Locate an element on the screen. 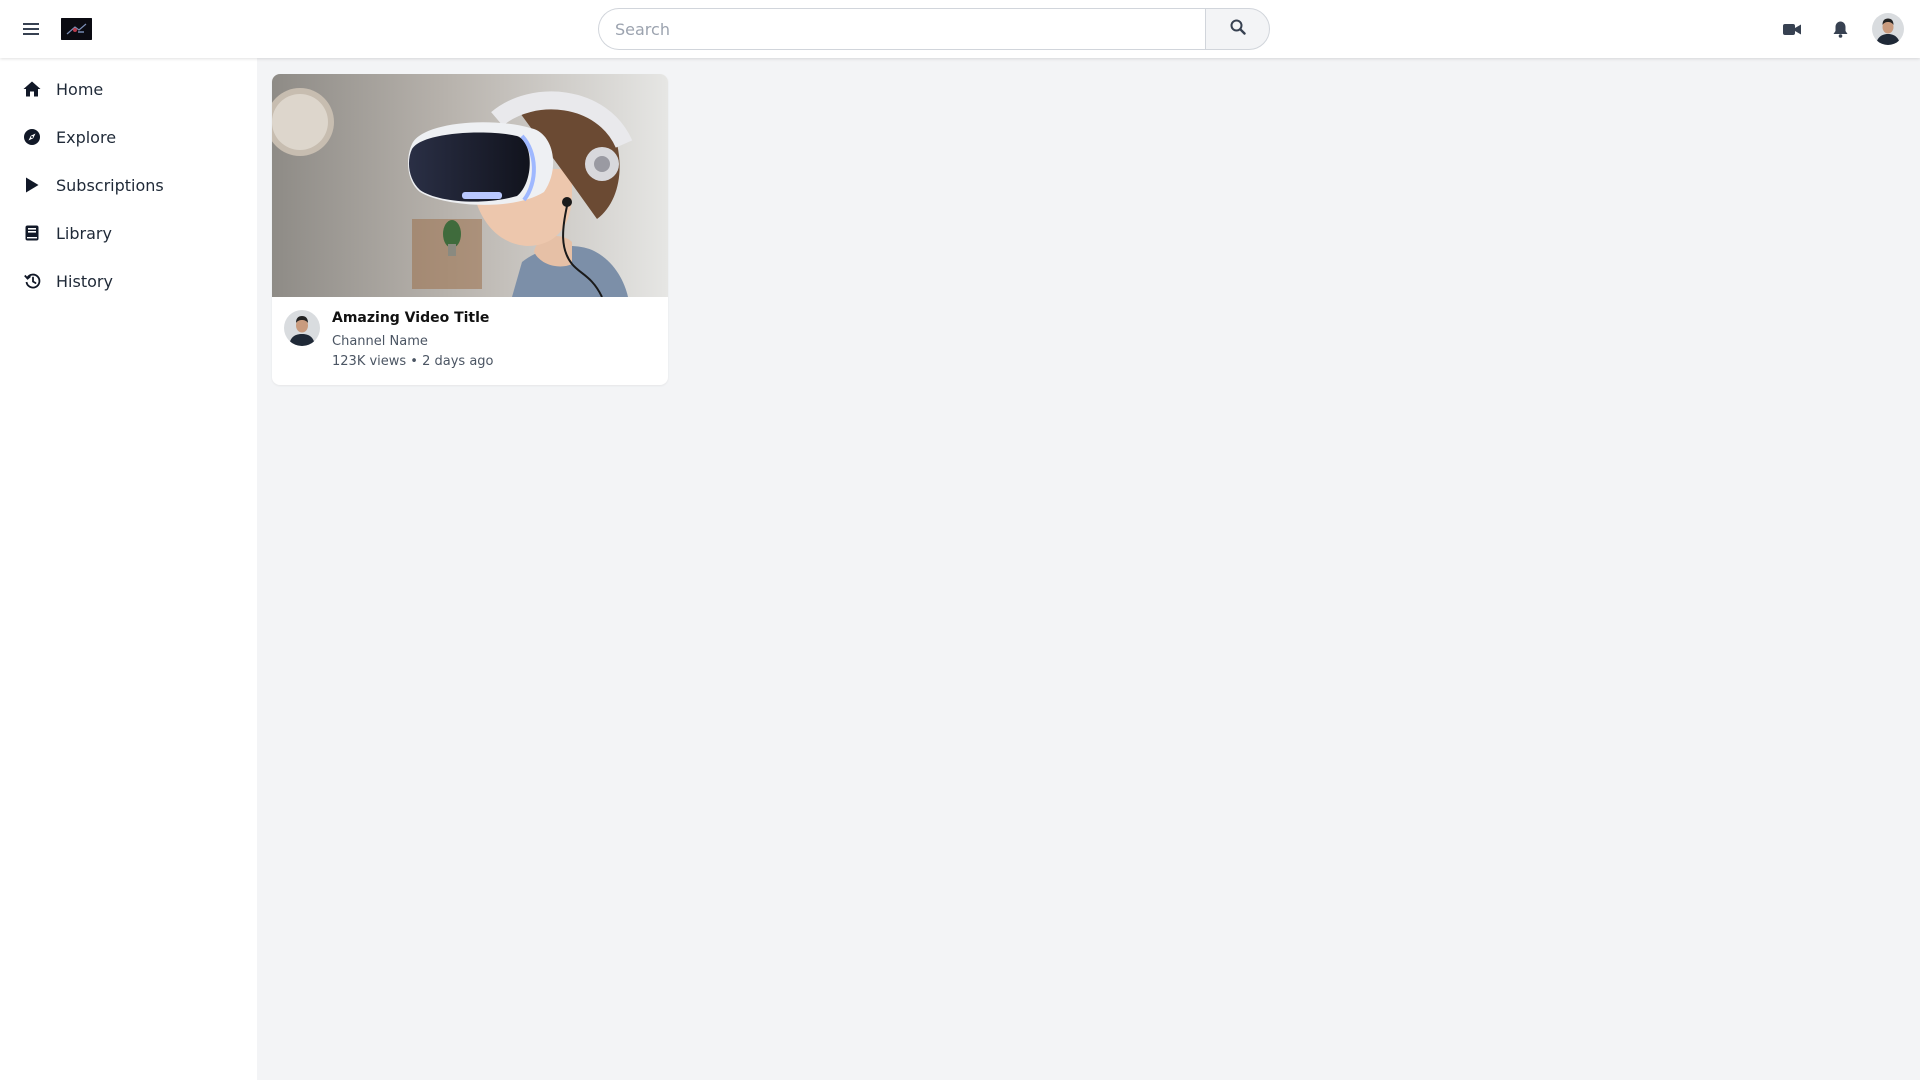  home-icon is located at coordinates (32, 89).